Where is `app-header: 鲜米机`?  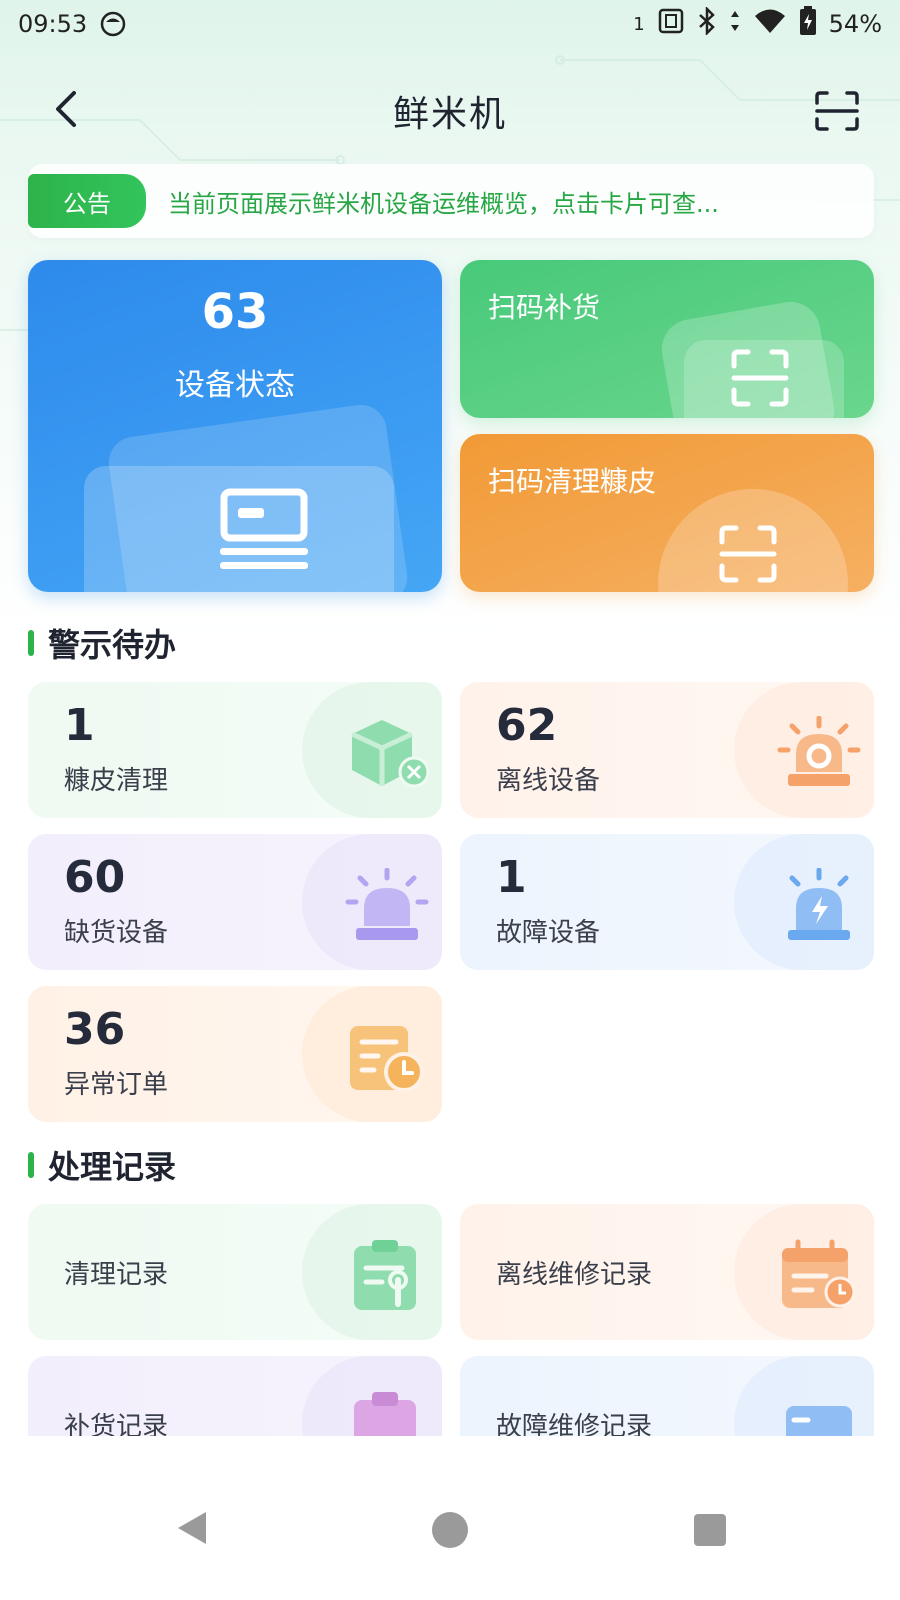 app-header: 鲜米机 is located at coordinates (450, 111).